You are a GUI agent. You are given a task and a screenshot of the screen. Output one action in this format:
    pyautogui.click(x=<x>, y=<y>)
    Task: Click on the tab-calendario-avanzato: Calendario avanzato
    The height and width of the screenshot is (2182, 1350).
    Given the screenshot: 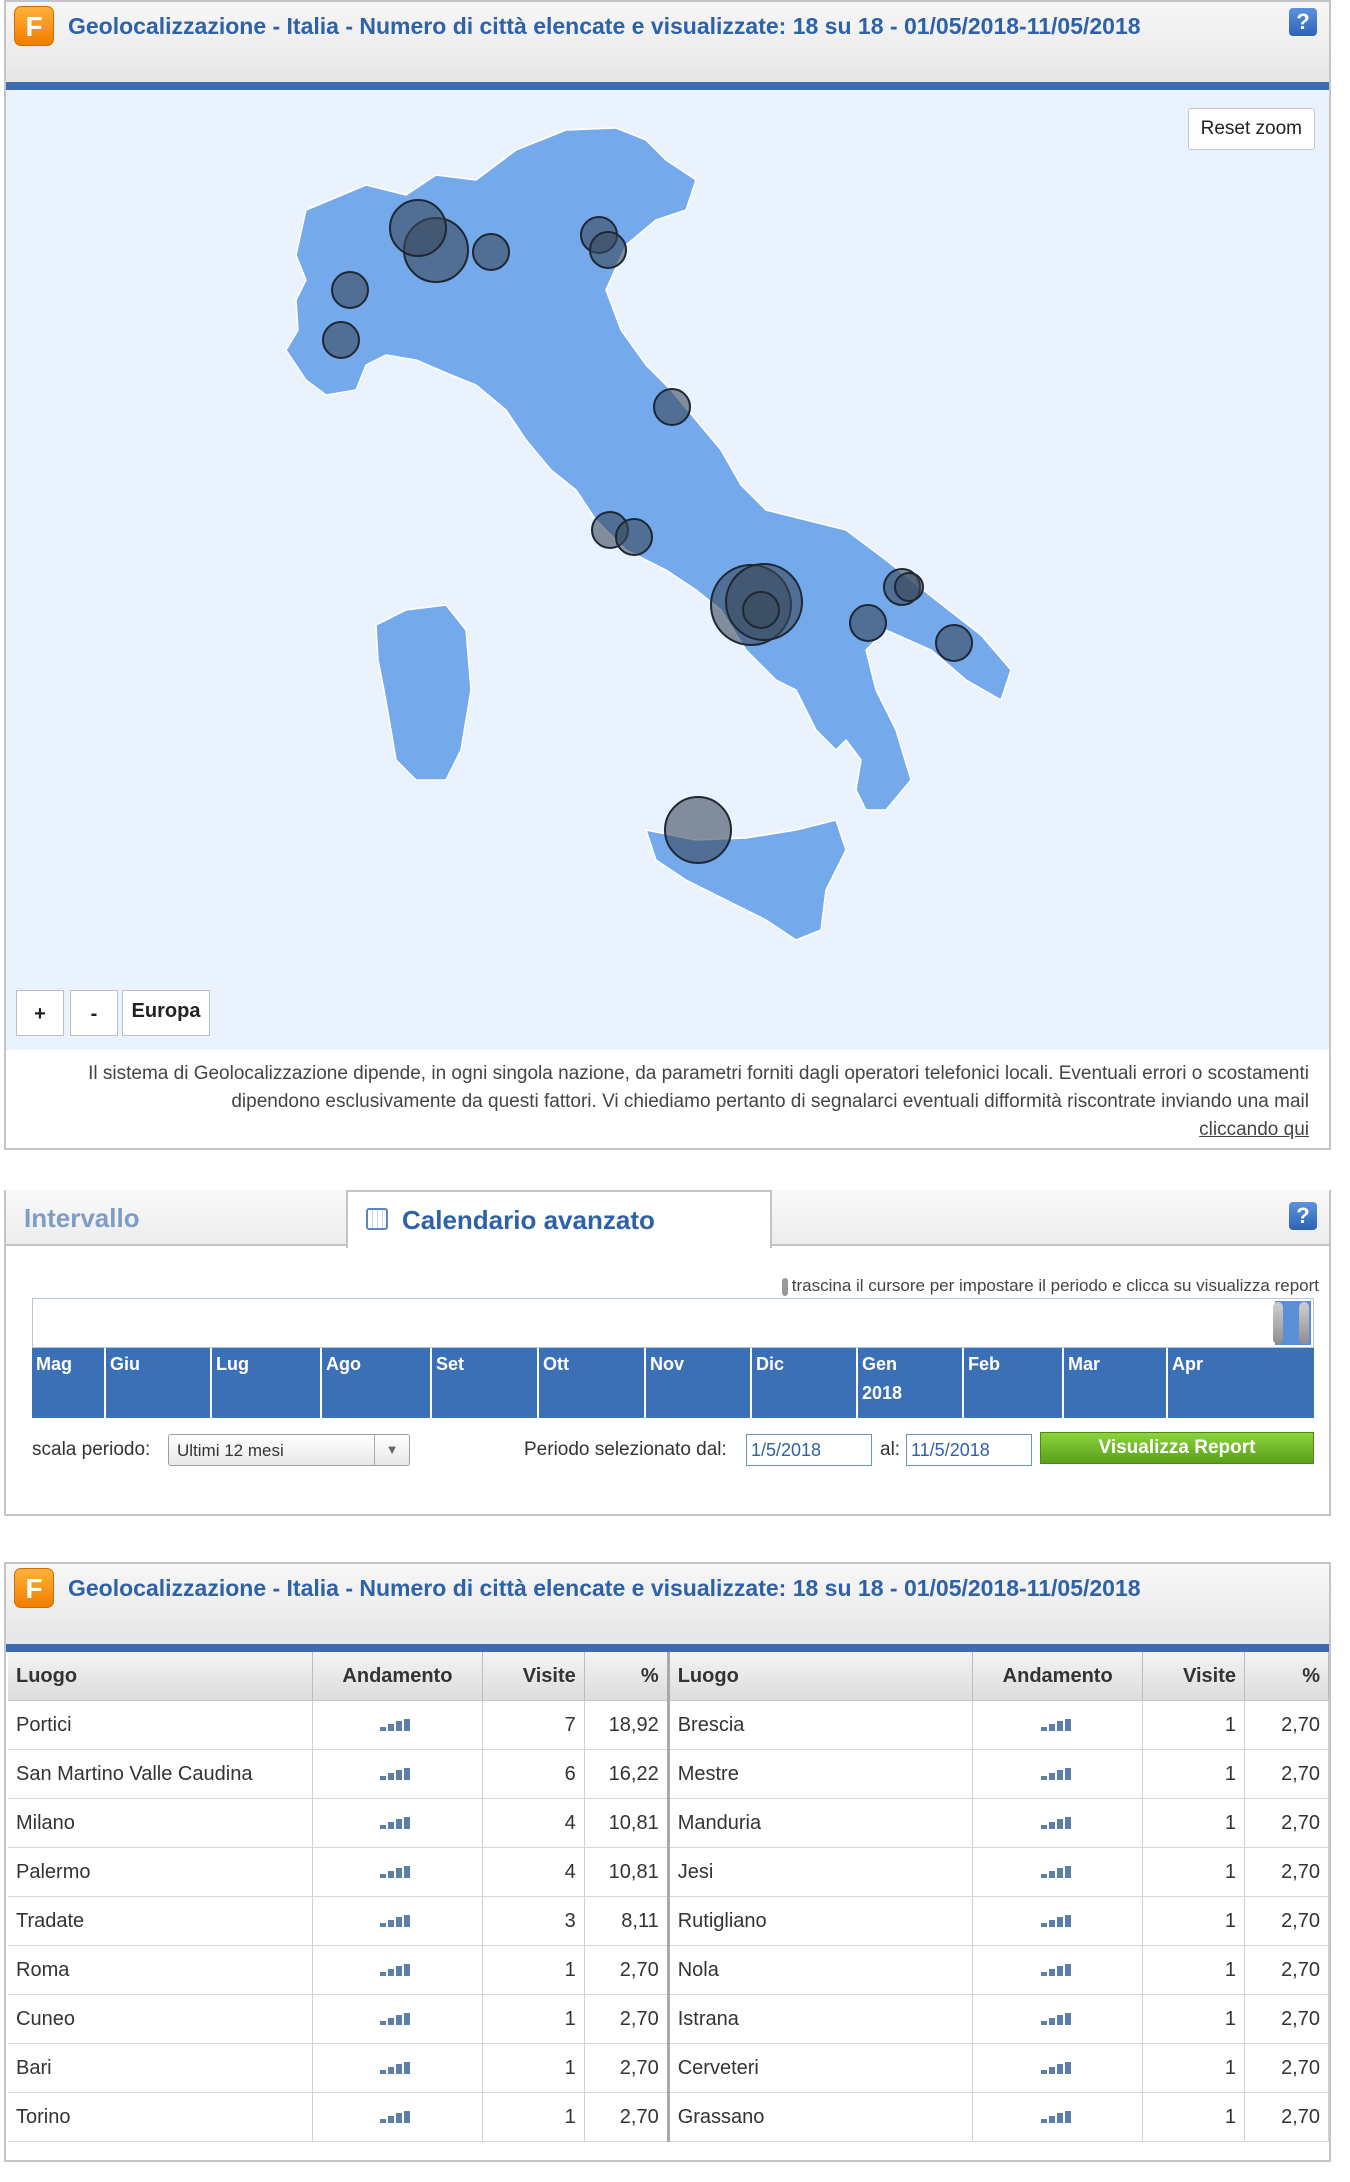 What is the action you would take?
    pyautogui.click(x=559, y=1219)
    